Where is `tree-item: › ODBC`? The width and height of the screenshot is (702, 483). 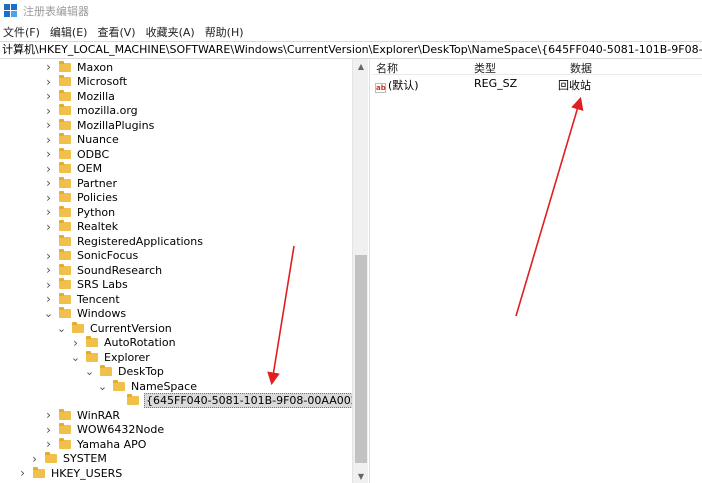
tree-item: › ODBC is located at coordinates (77, 154).